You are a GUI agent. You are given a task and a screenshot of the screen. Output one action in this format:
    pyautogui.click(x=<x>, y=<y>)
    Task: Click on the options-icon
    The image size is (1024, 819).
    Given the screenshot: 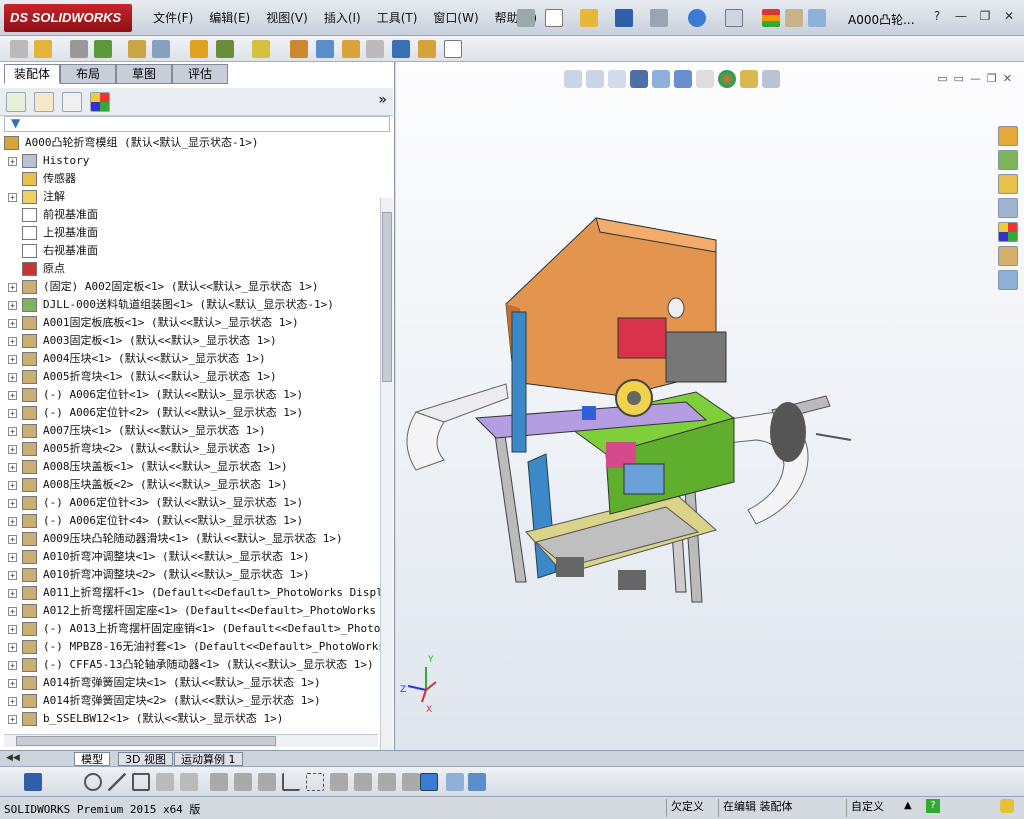 What is the action you would take?
    pyautogui.click(x=817, y=18)
    